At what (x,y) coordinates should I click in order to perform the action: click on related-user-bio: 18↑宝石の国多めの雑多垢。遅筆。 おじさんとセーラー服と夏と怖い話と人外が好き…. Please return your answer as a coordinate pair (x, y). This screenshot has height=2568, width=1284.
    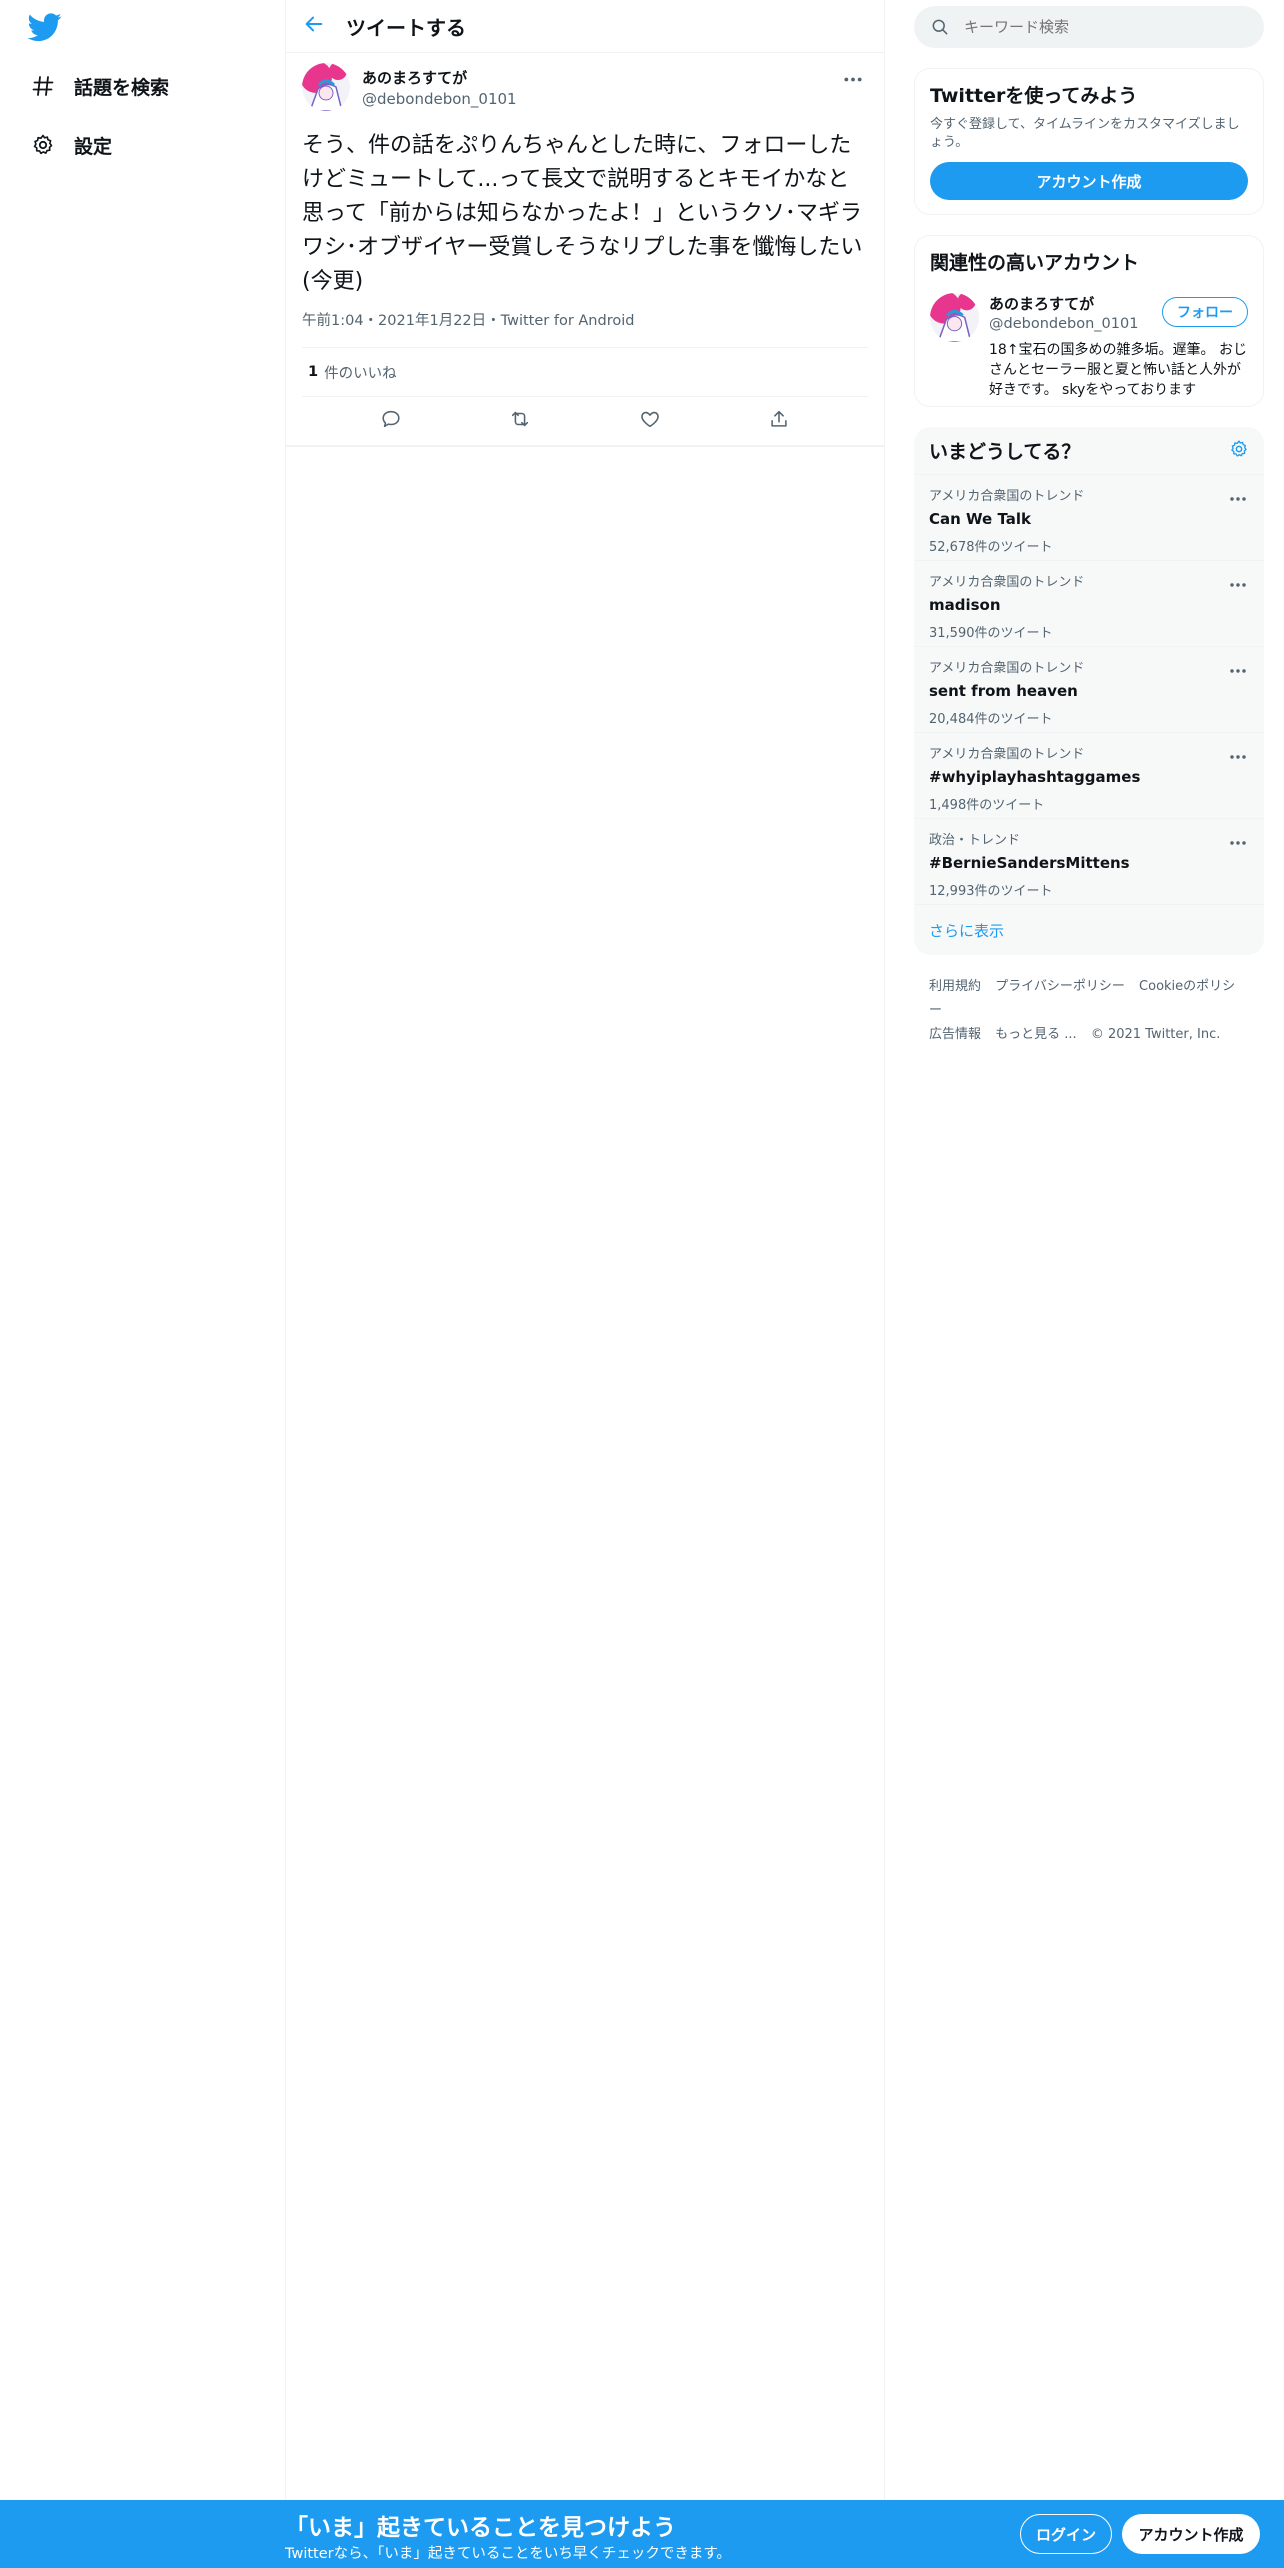
    Looking at the image, I should click on (1118, 370).